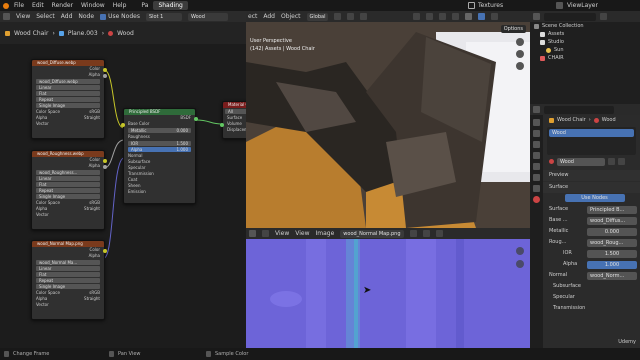  What do you see at coordinates (621, 161) in the screenshot?
I see `copy-icon` at bounding box center [621, 161].